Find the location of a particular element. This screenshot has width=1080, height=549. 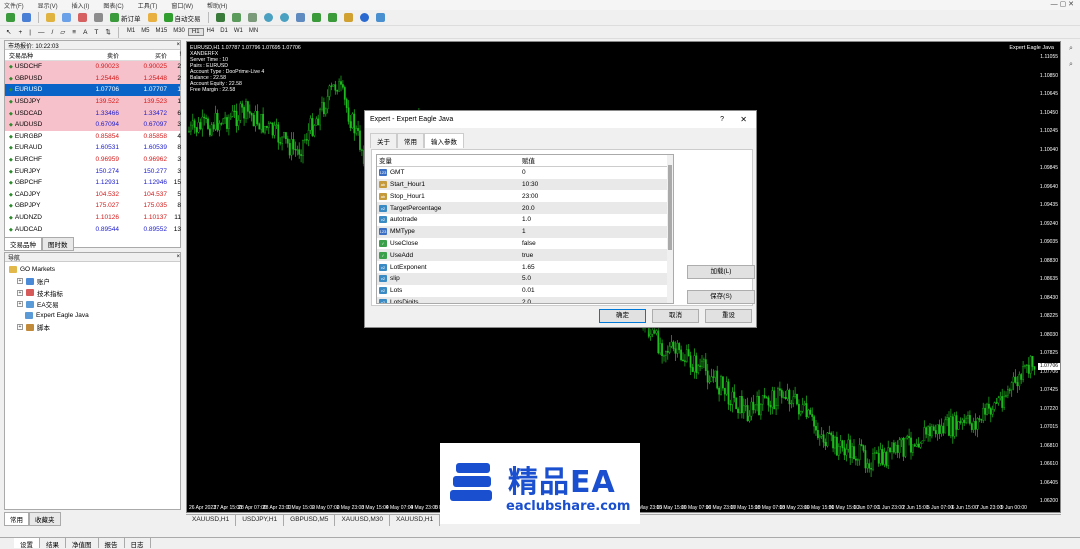

tile-windows-button is located at coordinates (300, 18).